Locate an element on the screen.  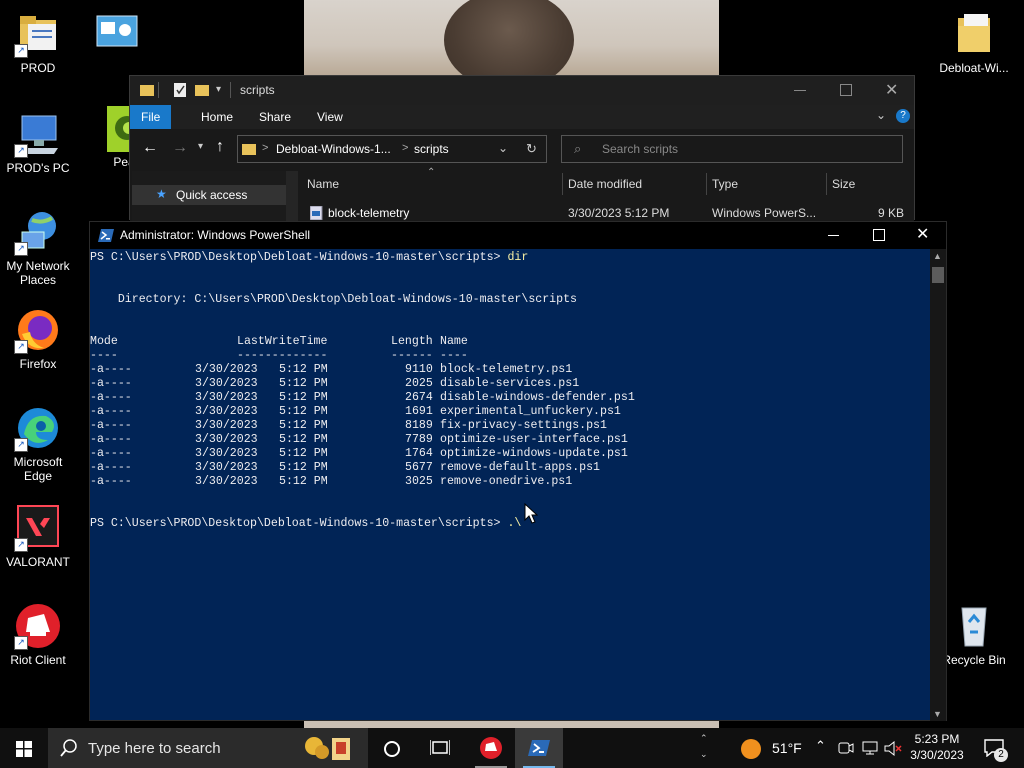
desktop-icon-recycle-bin: Recycle Bin is located at coordinates (974, 634).